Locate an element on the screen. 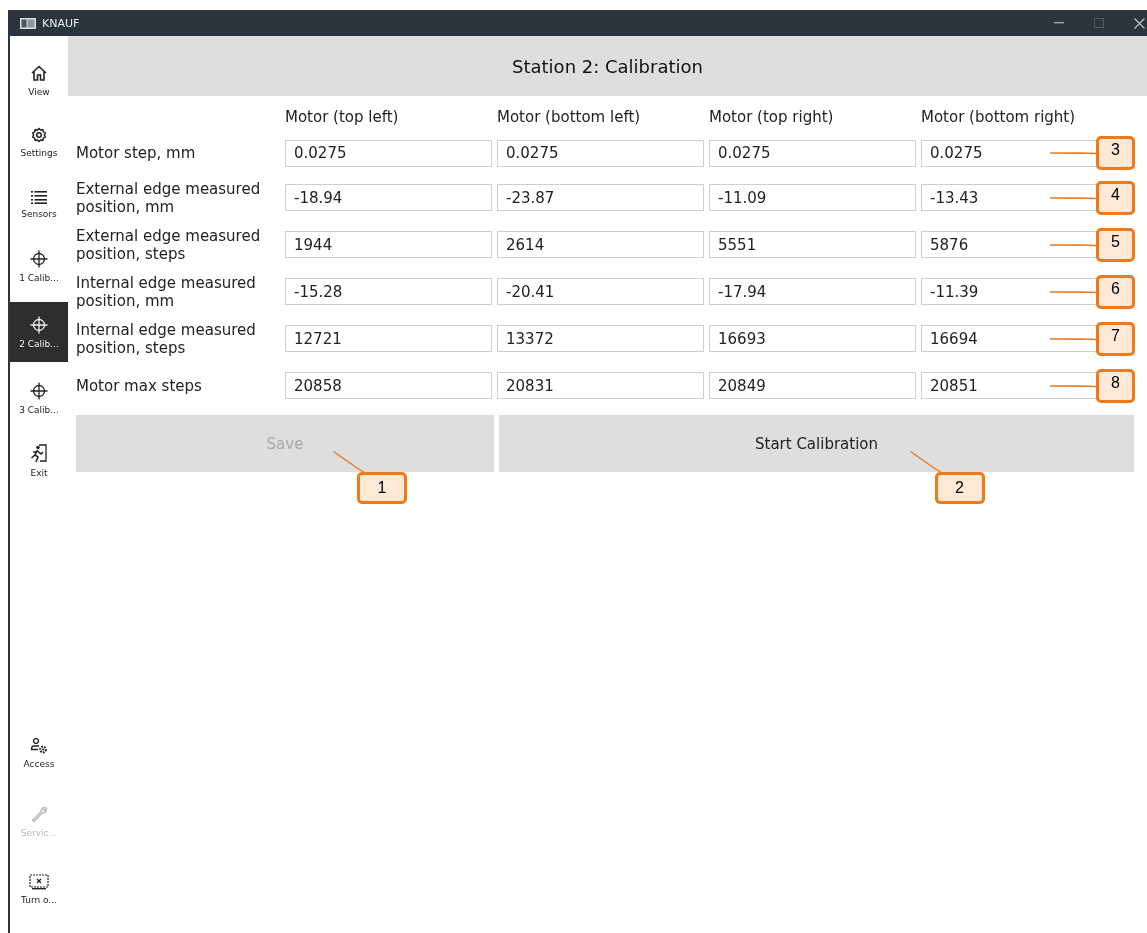  list-icon is located at coordinates (39, 196).